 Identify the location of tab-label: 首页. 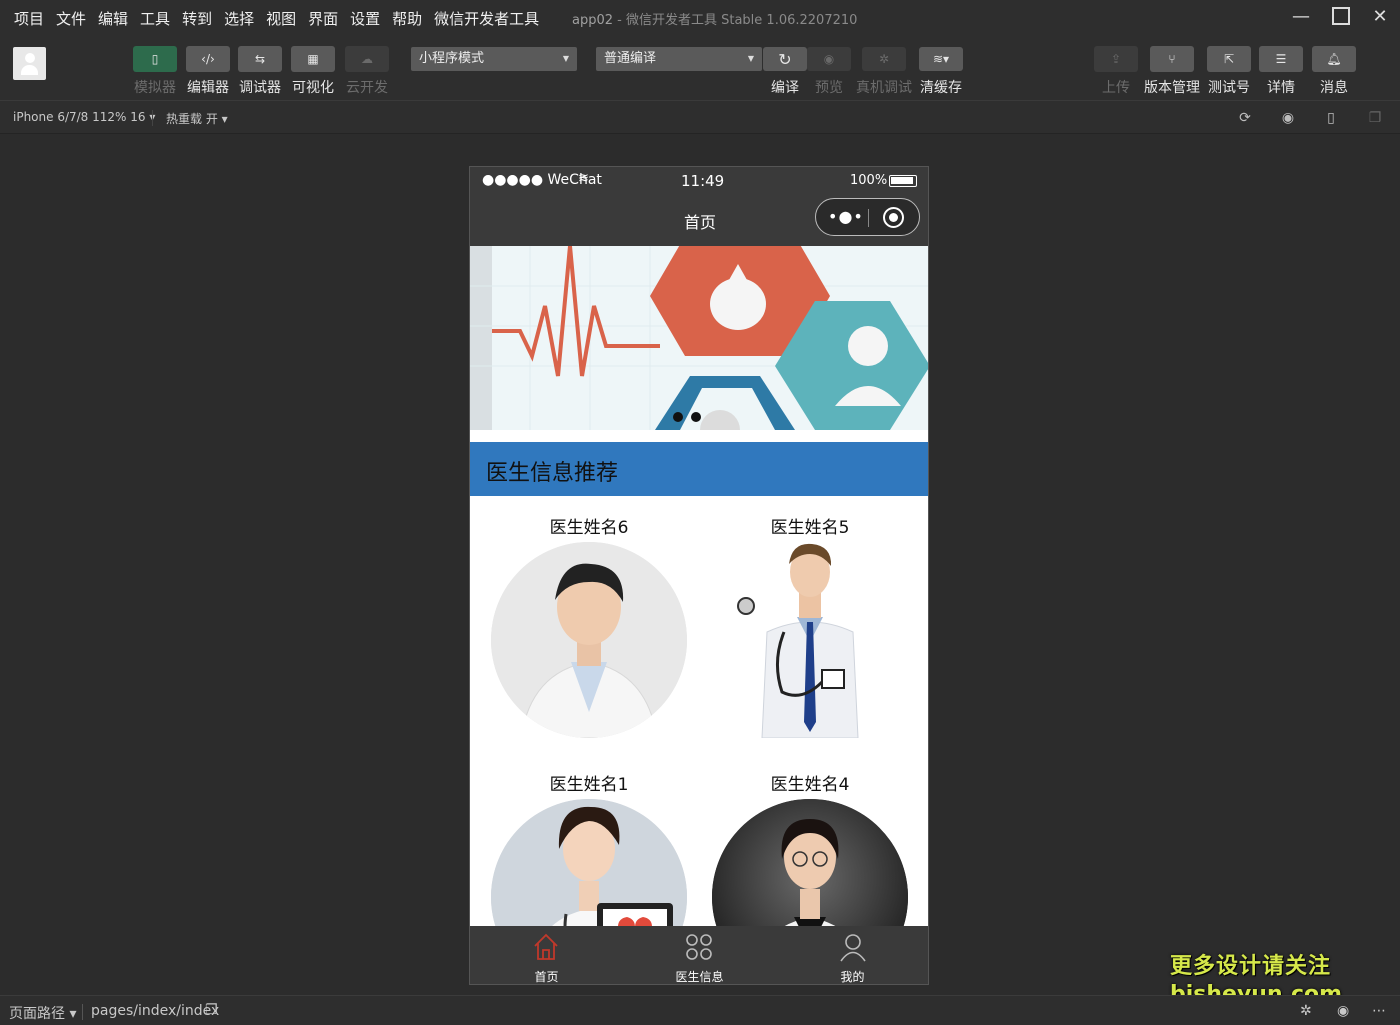
(546, 977).